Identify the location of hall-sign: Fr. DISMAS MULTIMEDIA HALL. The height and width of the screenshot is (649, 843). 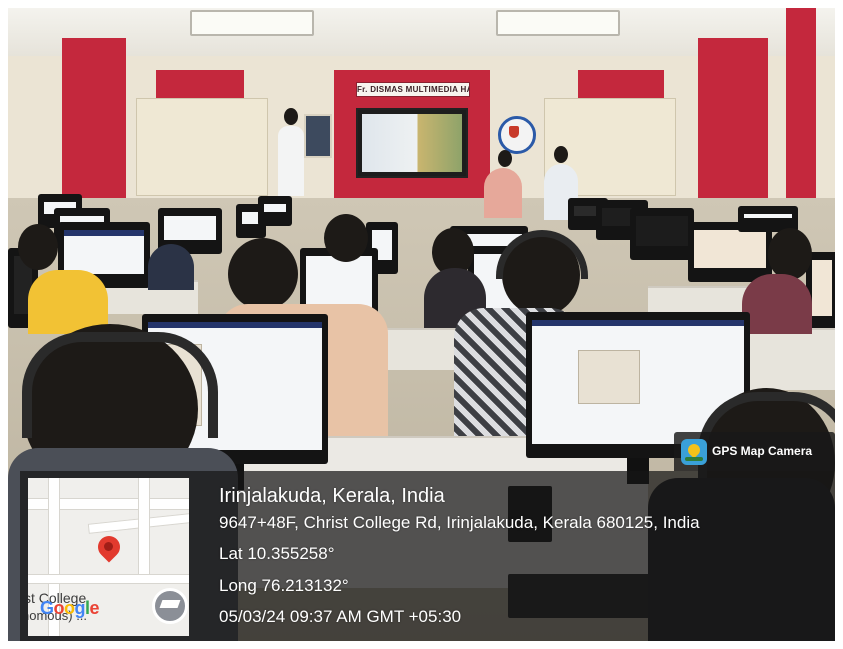
(413, 89).